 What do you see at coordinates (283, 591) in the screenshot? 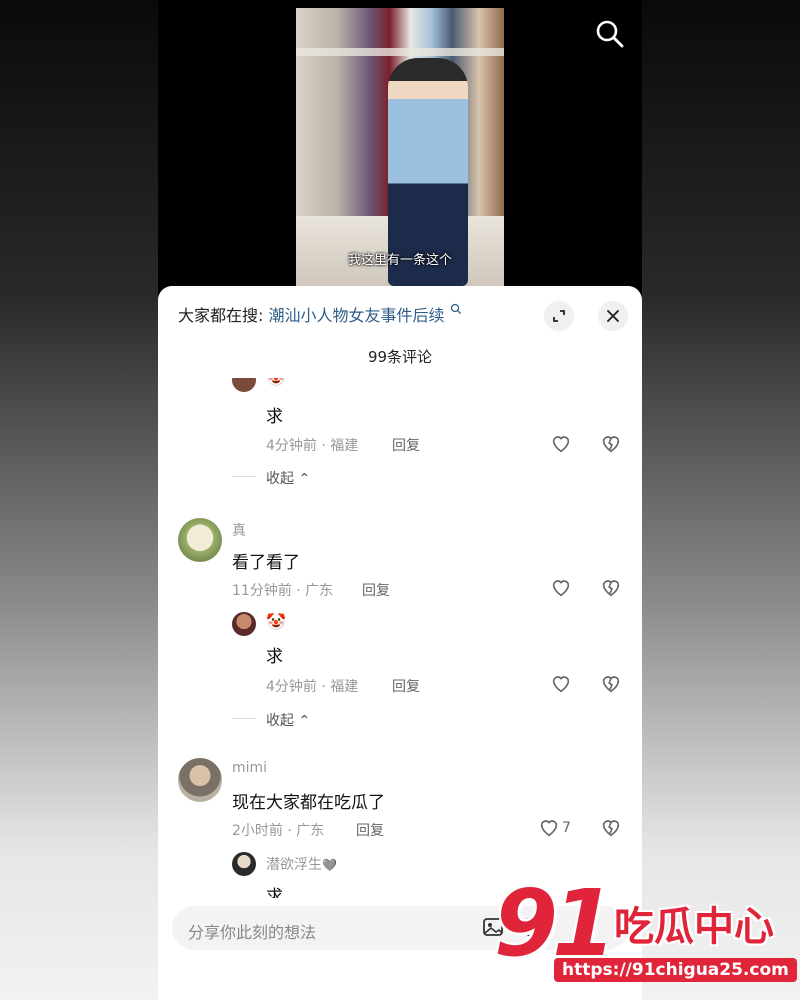
I see `comment-meta: 11分钟前 · 广东` at bounding box center [283, 591].